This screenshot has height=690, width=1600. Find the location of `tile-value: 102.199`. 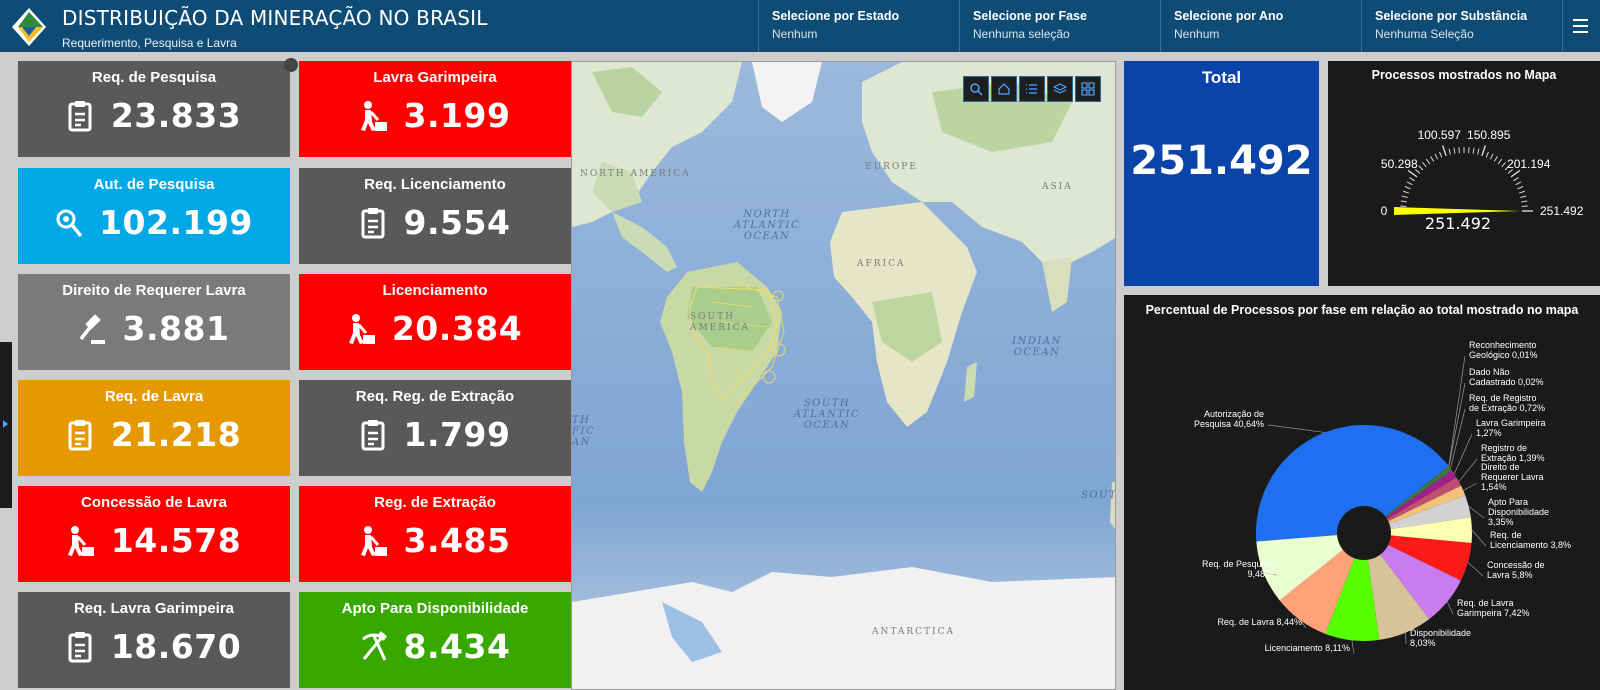

tile-value: 102.199 is located at coordinates (176, 222).